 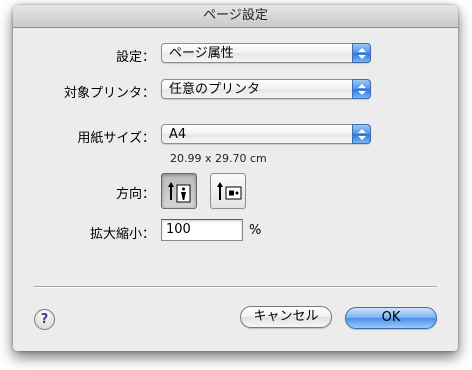 I want to click on scale-unit: %, so click(x=255, y=230).